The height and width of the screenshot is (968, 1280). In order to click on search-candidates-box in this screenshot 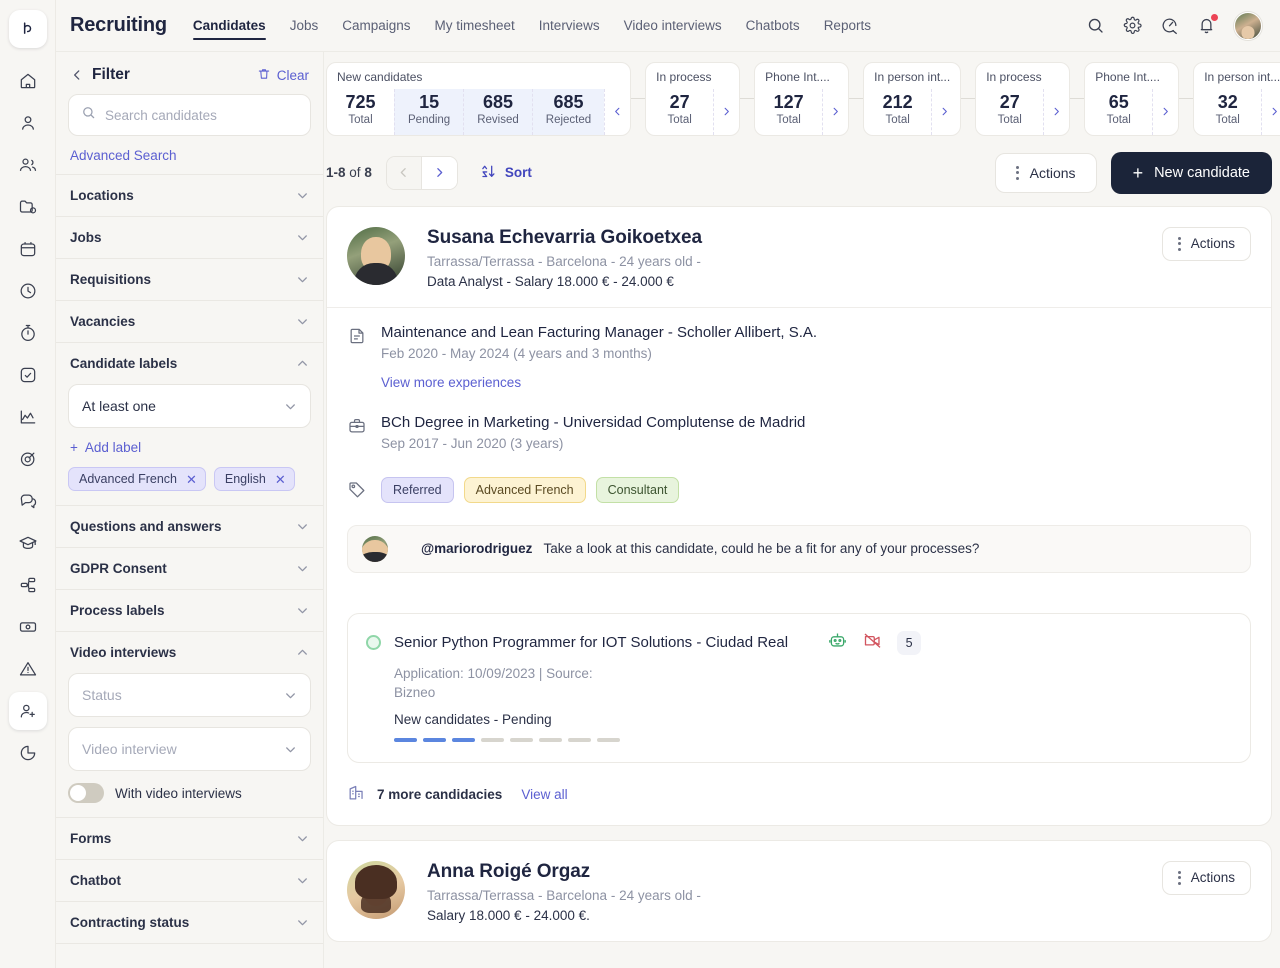, I will do `click(189, 115)`.